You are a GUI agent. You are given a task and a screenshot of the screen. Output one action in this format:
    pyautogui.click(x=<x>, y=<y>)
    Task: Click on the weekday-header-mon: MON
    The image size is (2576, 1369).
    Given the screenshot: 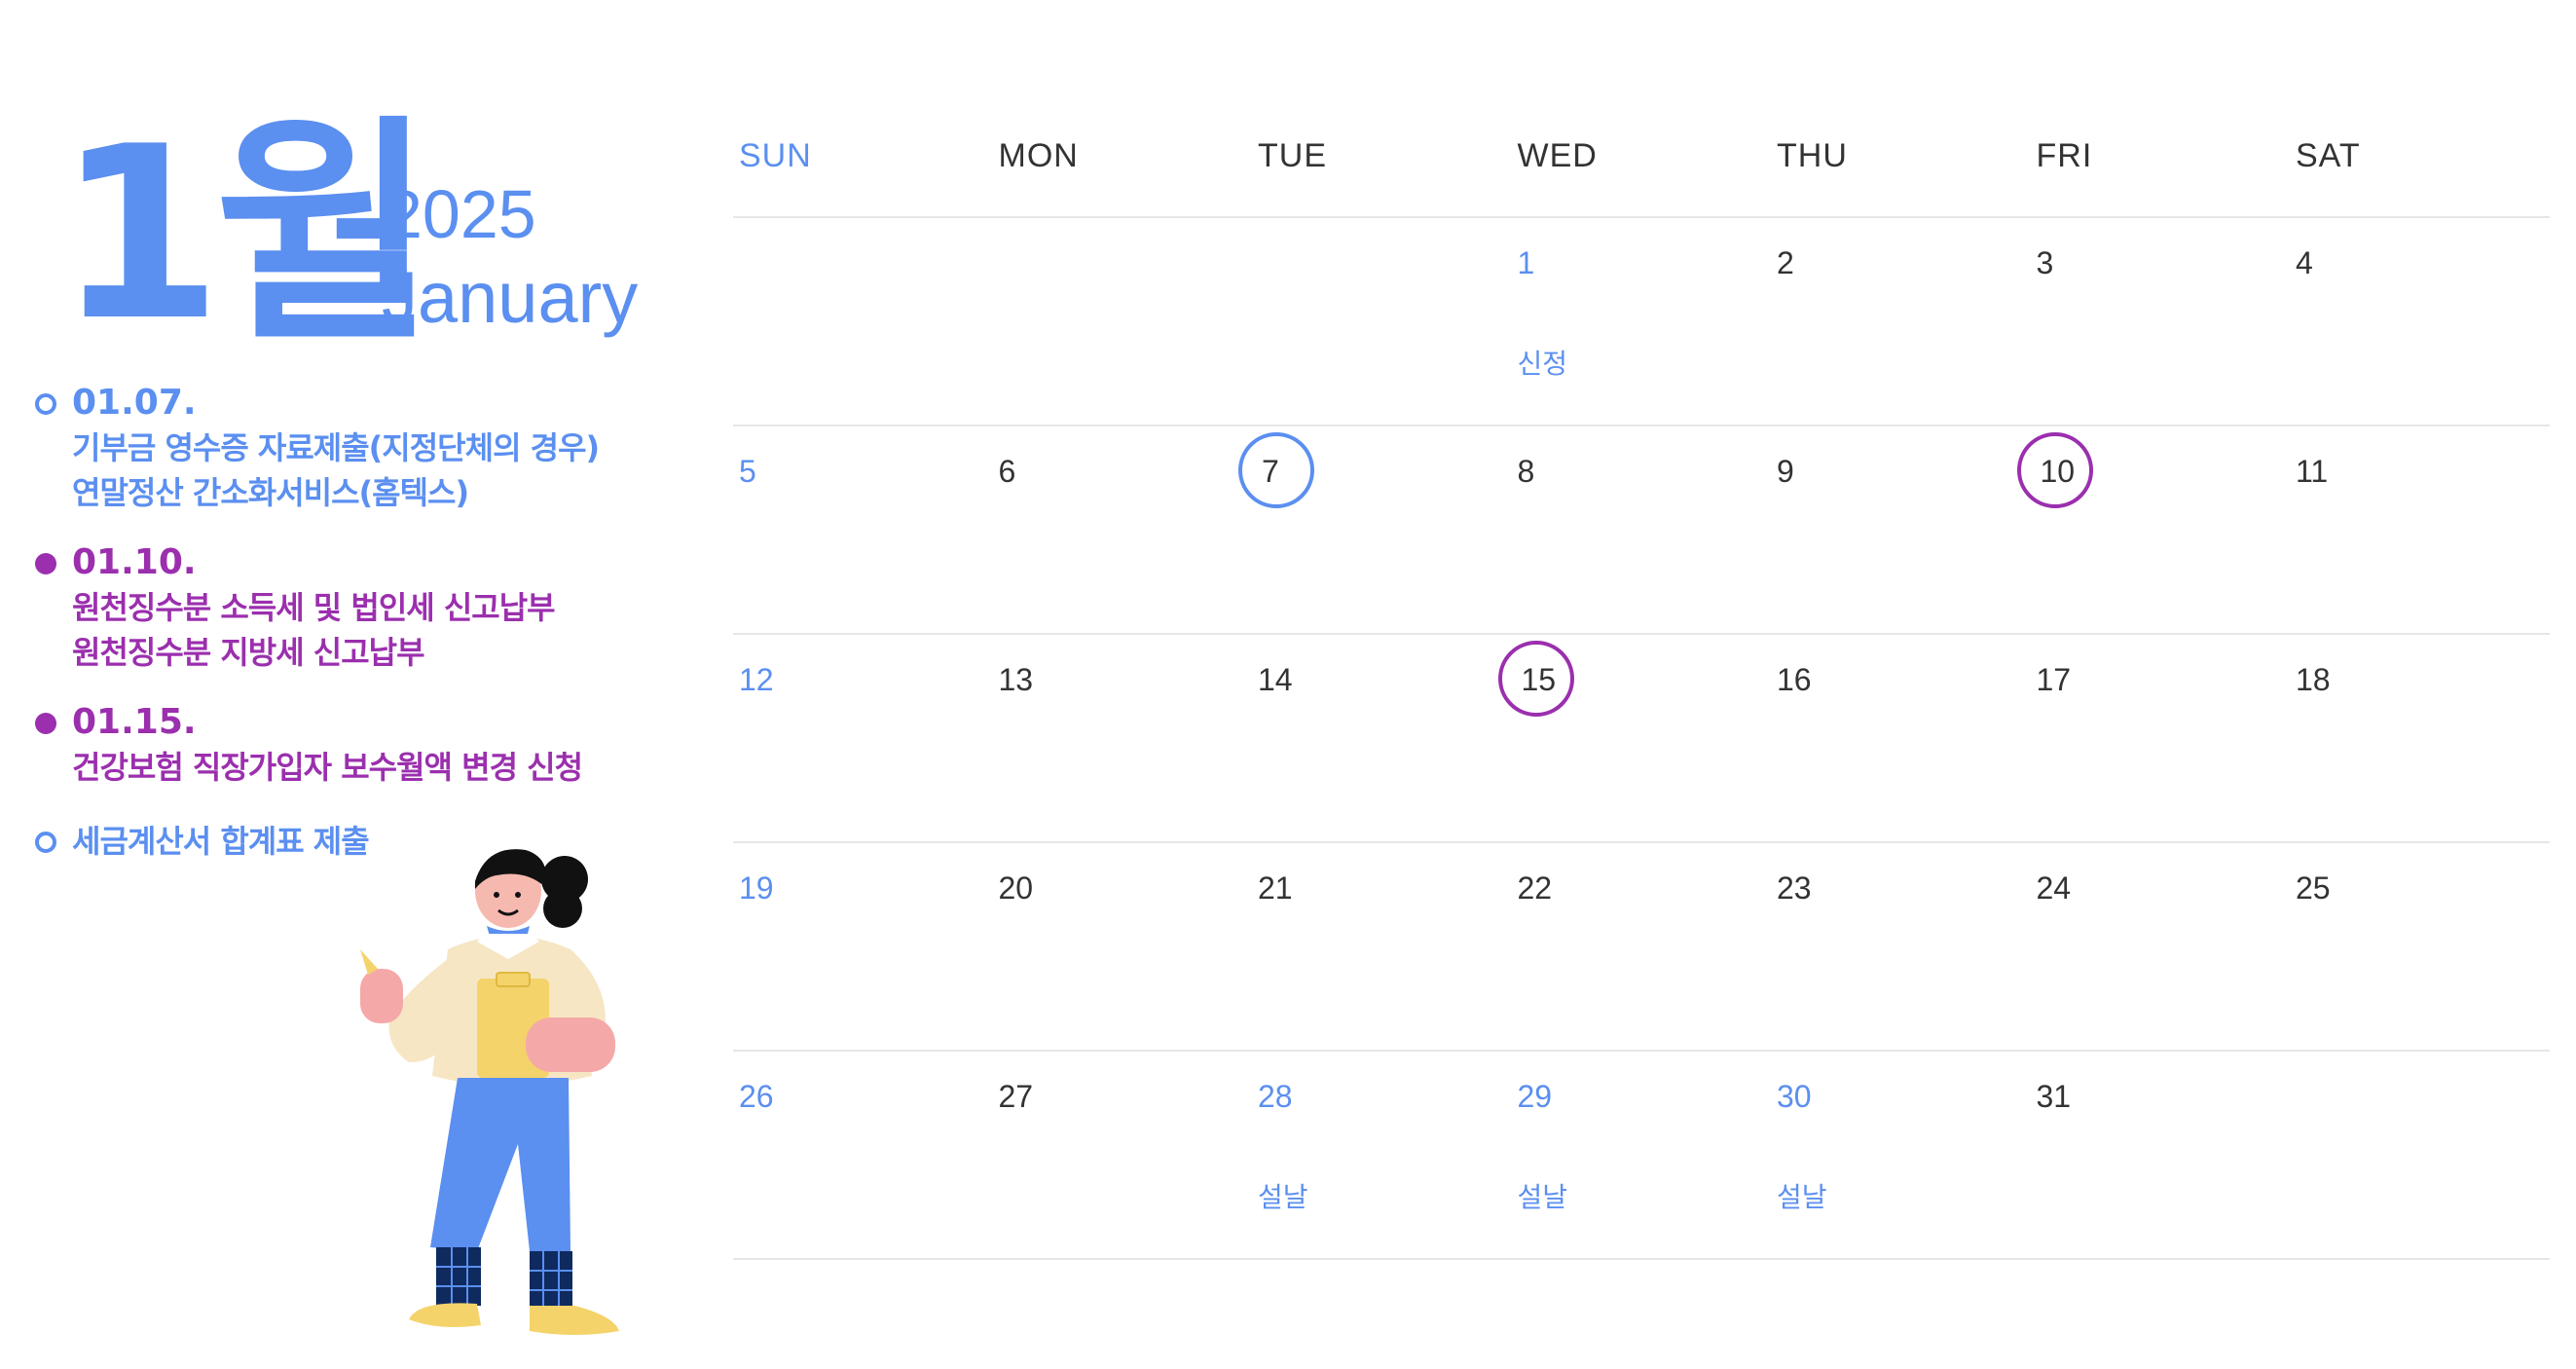 What is the action you would take?
    pyautogui.click(x=1038, y=155)
    